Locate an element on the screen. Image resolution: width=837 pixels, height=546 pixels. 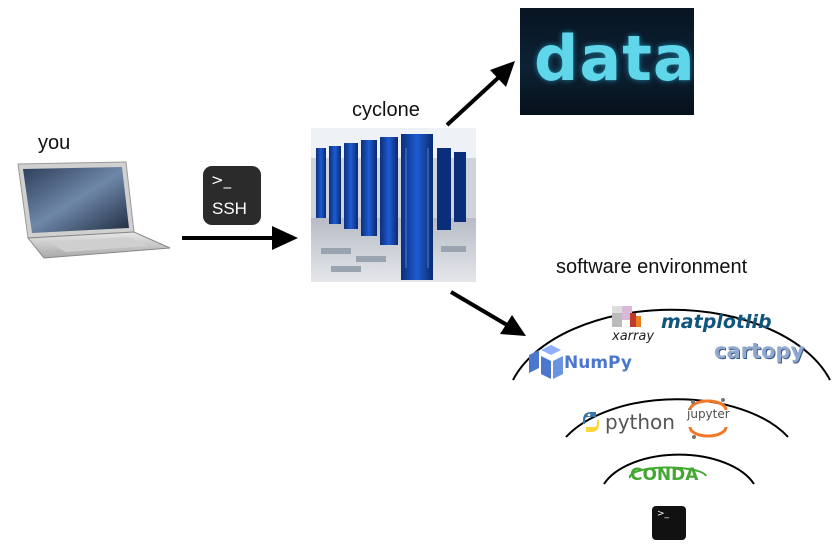
terminal-icon-prompt: >_ is located at coordinates (663, 514).